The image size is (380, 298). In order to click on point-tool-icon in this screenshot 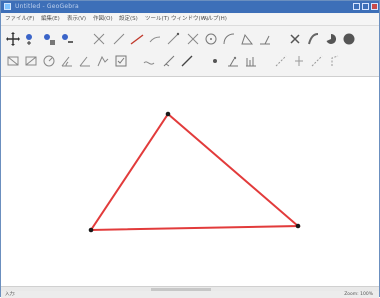, I will do `click(187, 61)`.